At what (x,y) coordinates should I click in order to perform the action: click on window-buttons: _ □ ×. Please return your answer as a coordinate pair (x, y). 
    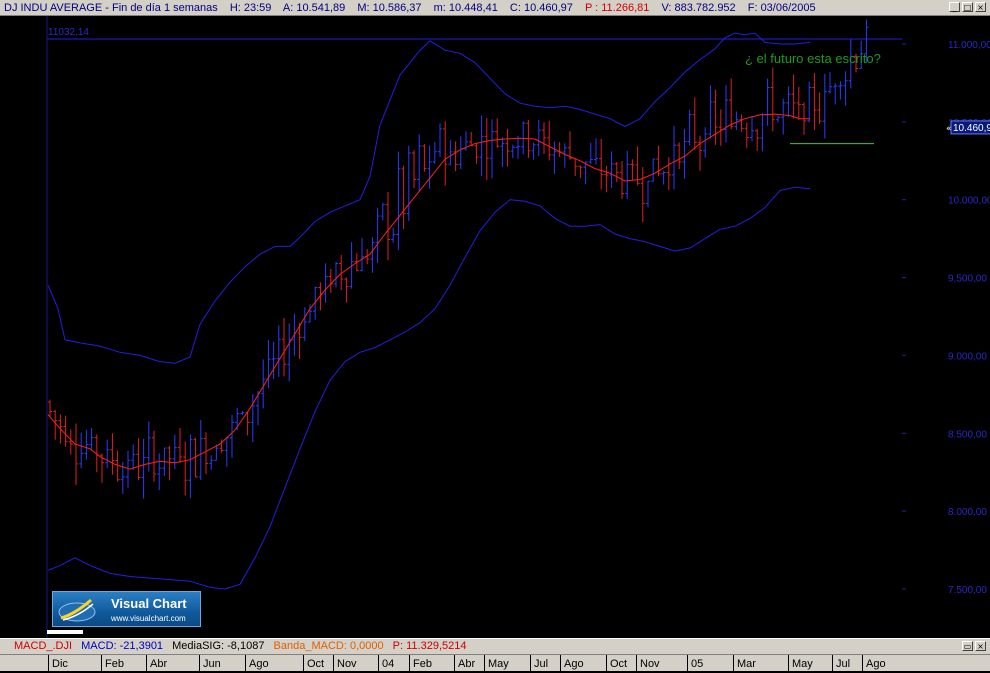
    Looking at the image, I should click on (967, 7).